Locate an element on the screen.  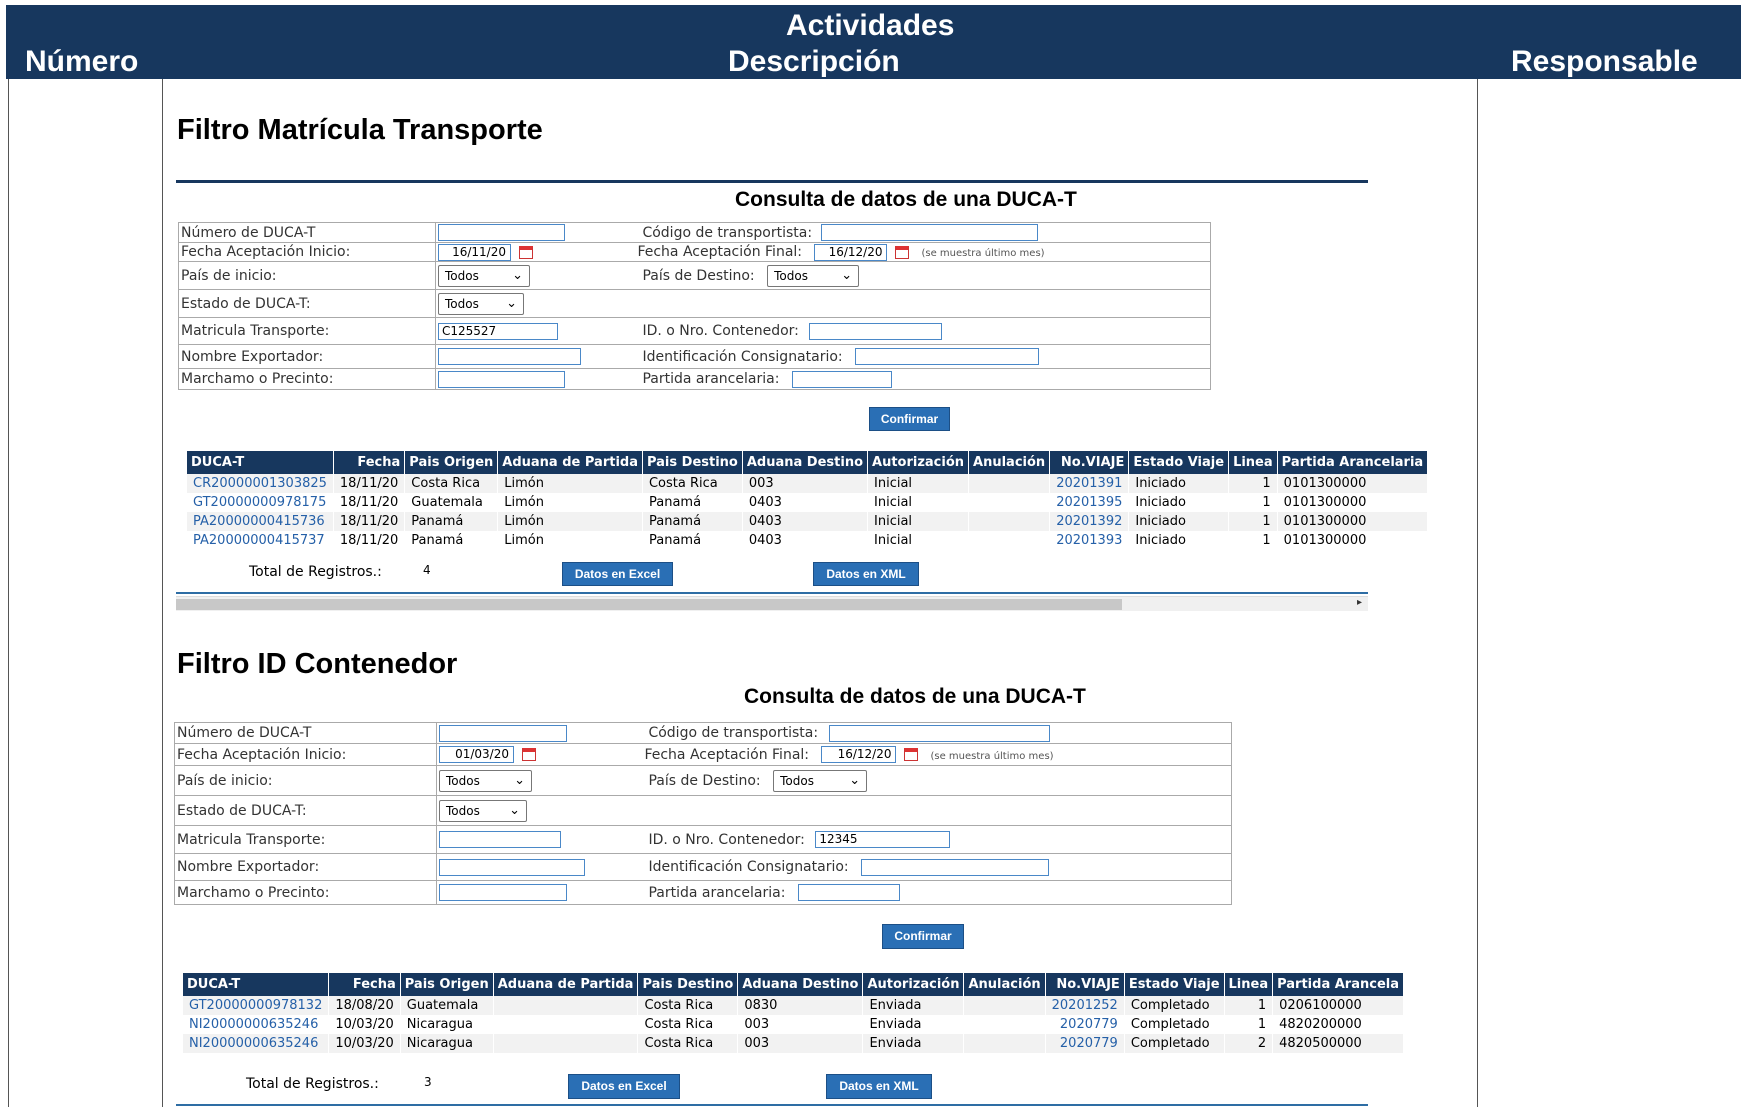
table-cell: Enviada is located at coordinates (913, 1043).